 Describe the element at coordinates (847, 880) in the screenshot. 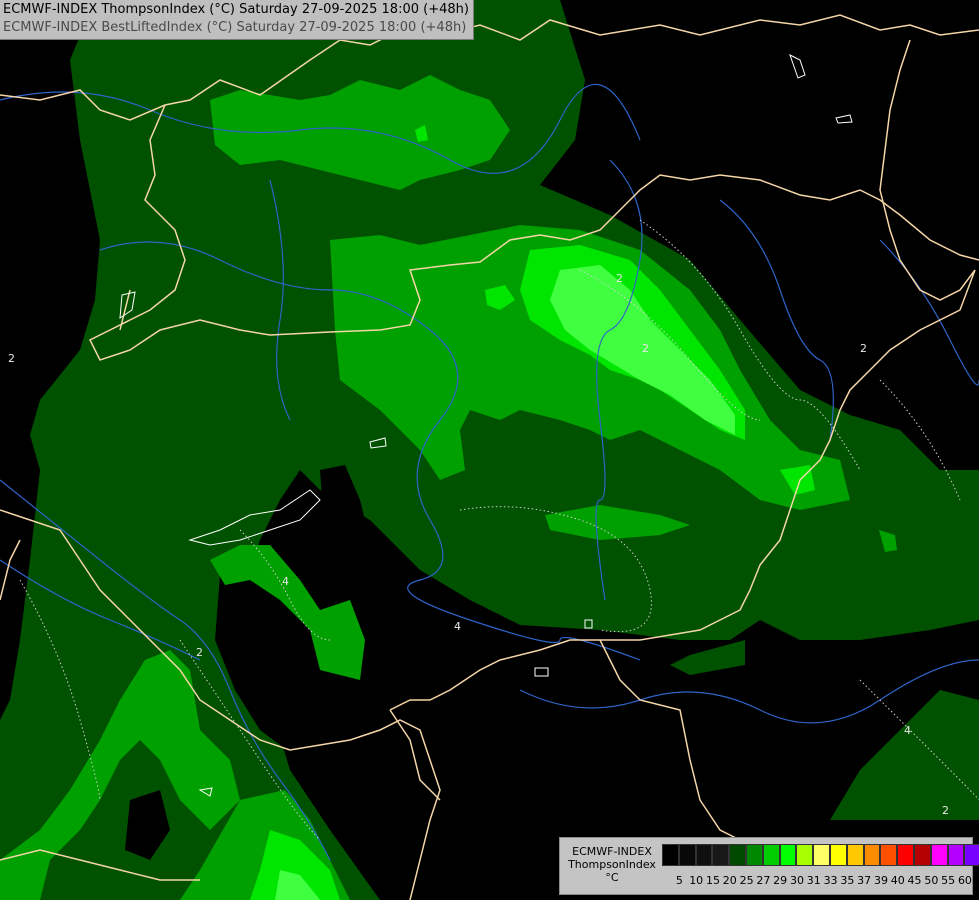

I see `legend-tick-label: 35` at that location.